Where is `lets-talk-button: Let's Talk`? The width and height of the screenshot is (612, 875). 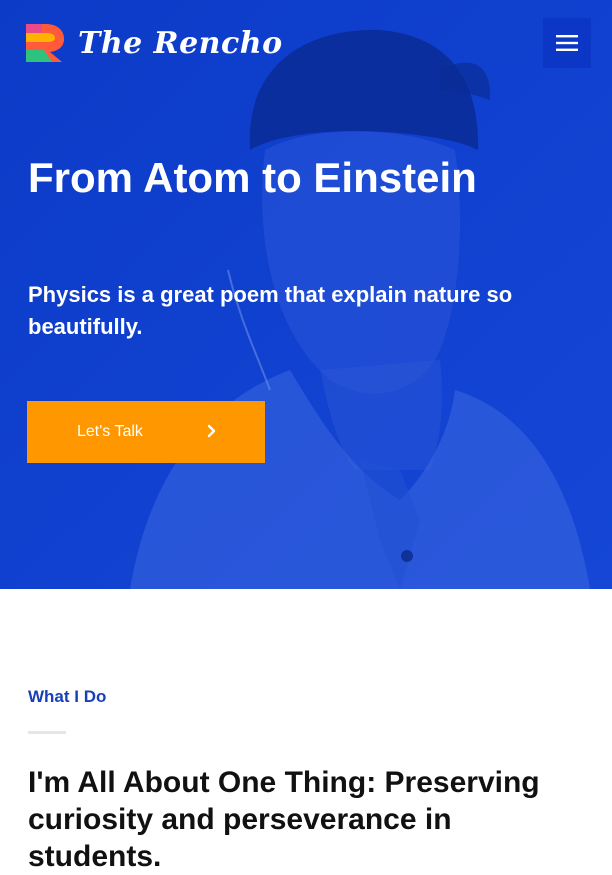 lets-talk-button: Let's Talk is located at coordinates (146, 432).